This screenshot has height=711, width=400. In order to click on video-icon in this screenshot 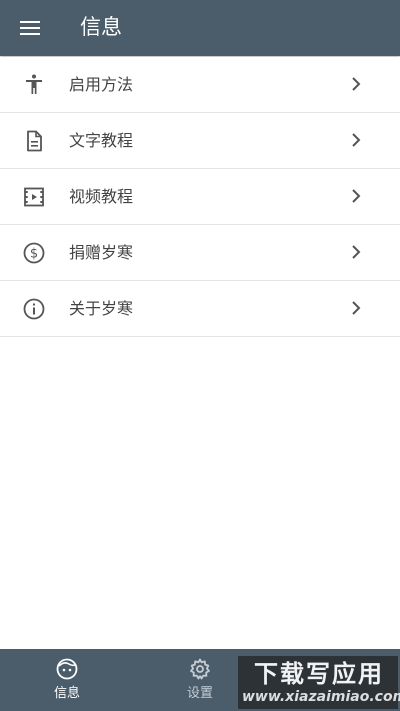, I will do `click(34, 197)`.